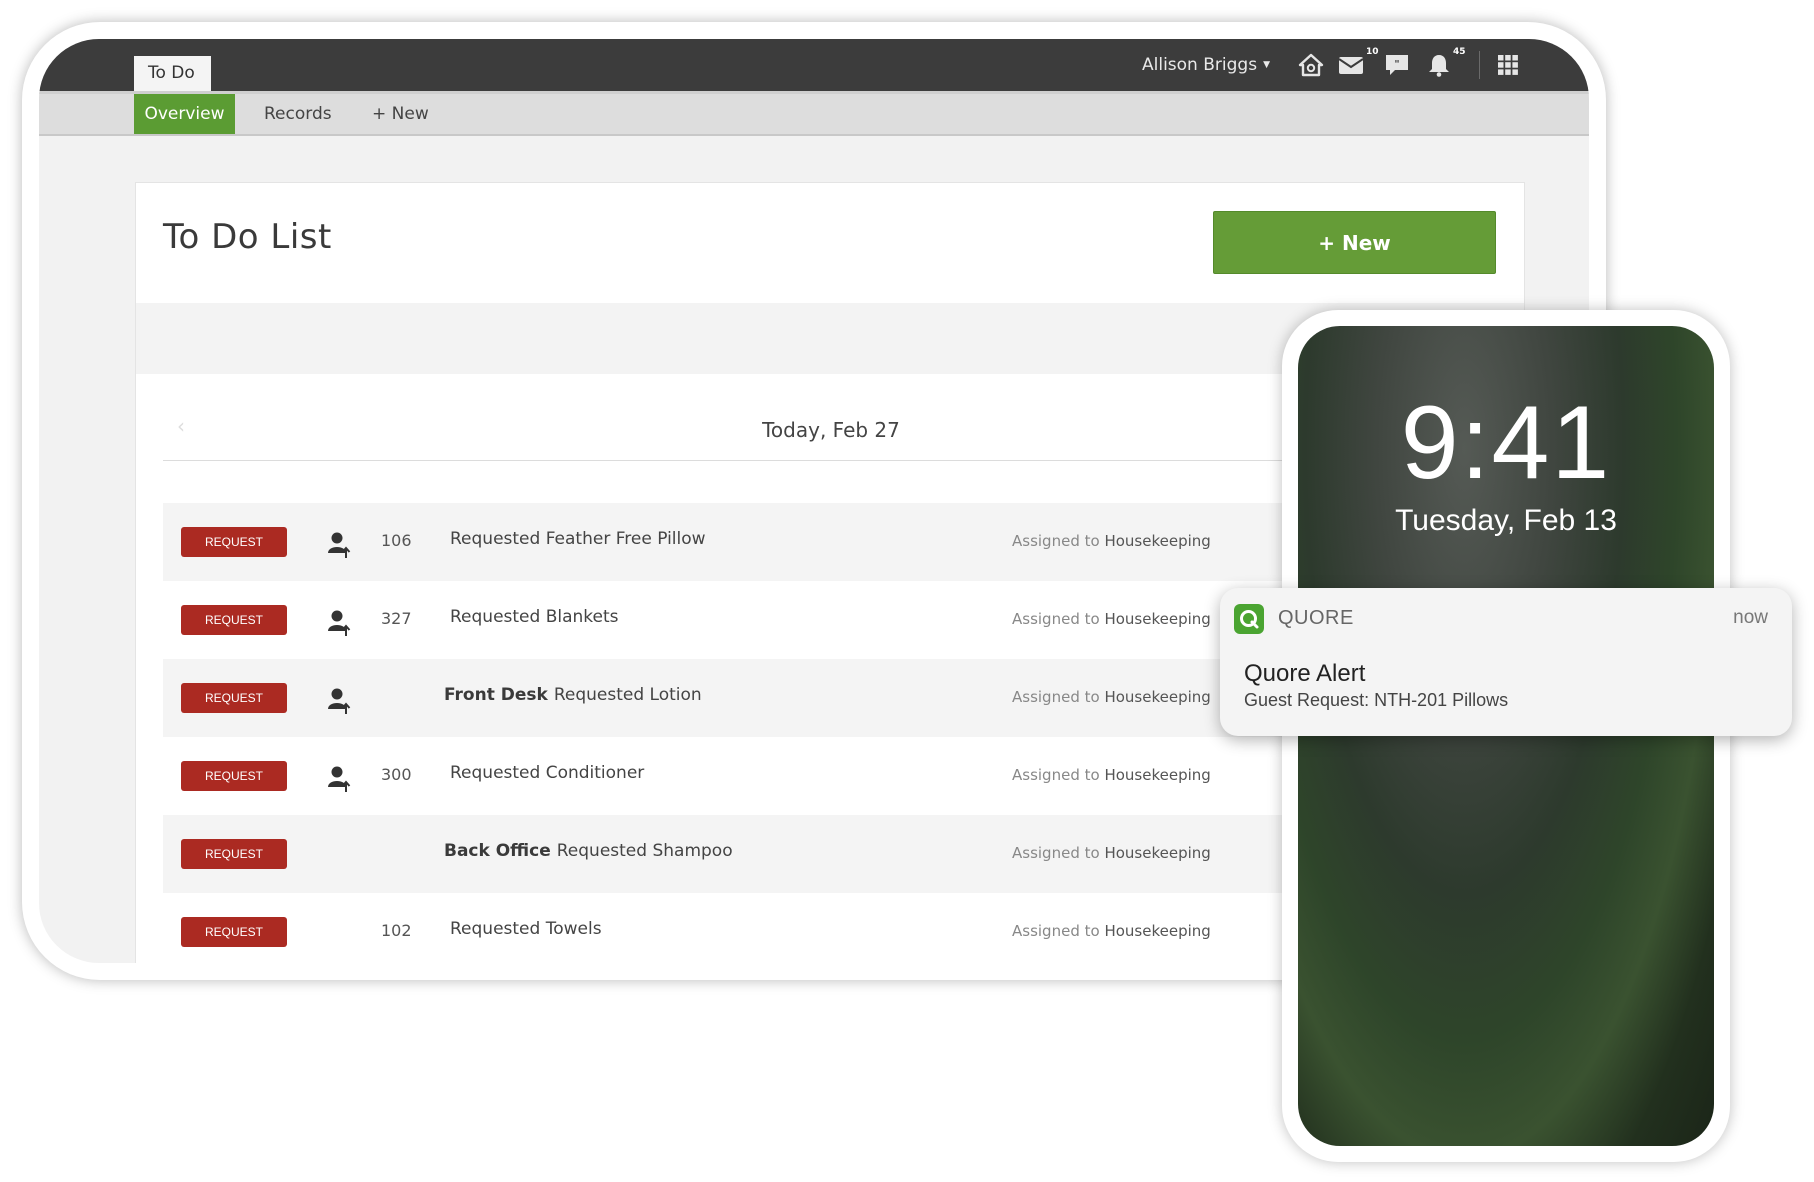 Image resolution: width=1814 pixels, height=1182 pixels. I want to click on request-description: Front Desk Requested Lotion, so click(573, 695).